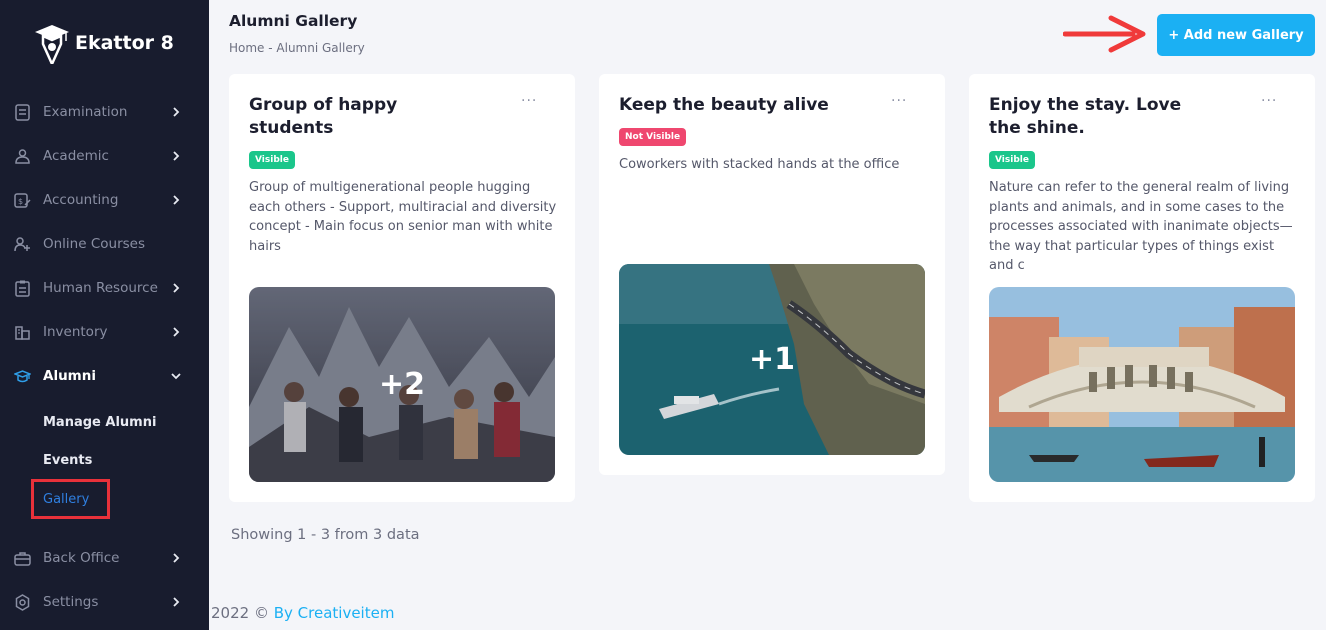 This screenshot has width=1326, height=630. What do you see at coordinates (22, 288) in the screenshot?
I see `human-resource-icon` at bounding box center [22, 288].